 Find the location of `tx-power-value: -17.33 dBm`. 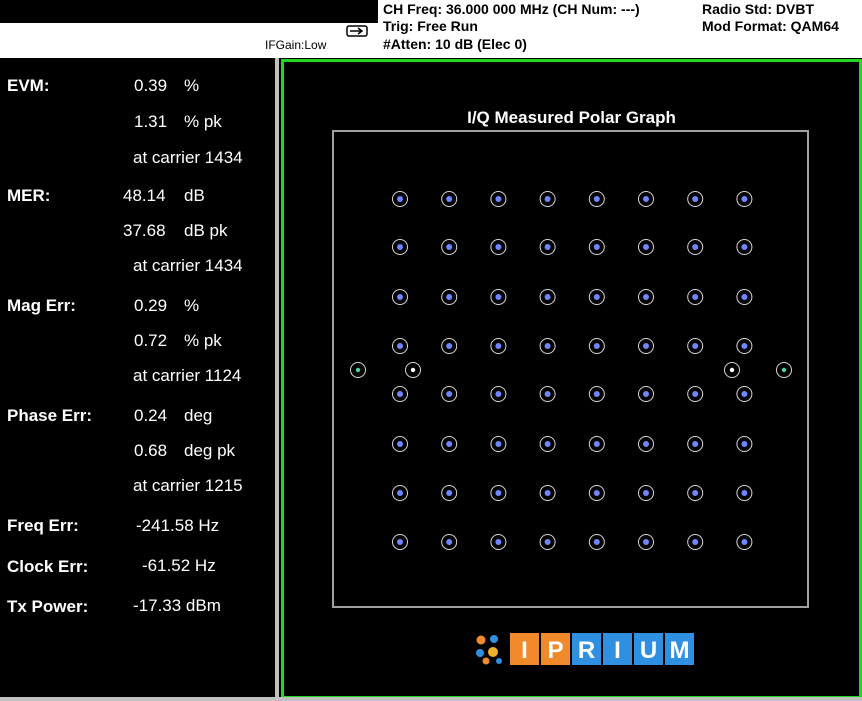

tx-power-value: -17.33 dBm is located at coordinates (177, 605).